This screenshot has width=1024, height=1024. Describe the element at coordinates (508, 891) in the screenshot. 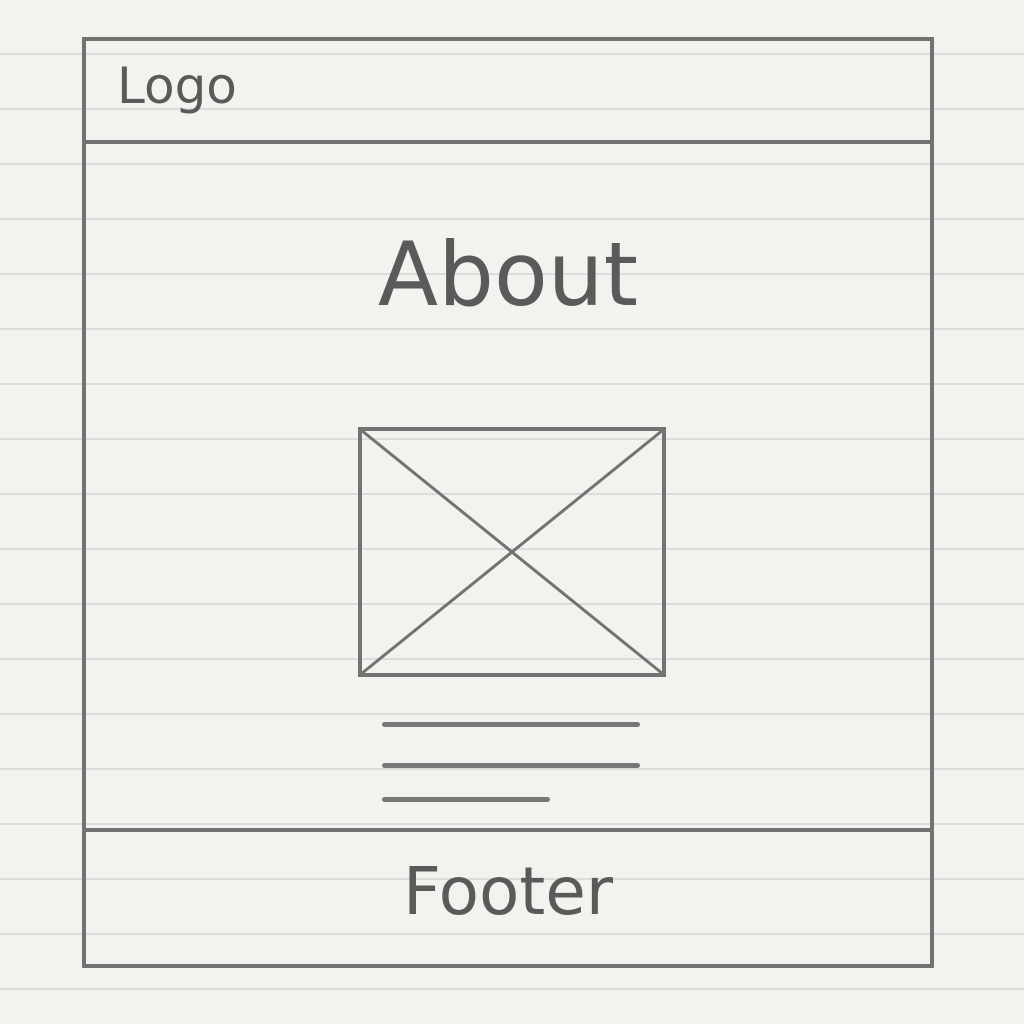

I see `footer-label: Footer` at that location.